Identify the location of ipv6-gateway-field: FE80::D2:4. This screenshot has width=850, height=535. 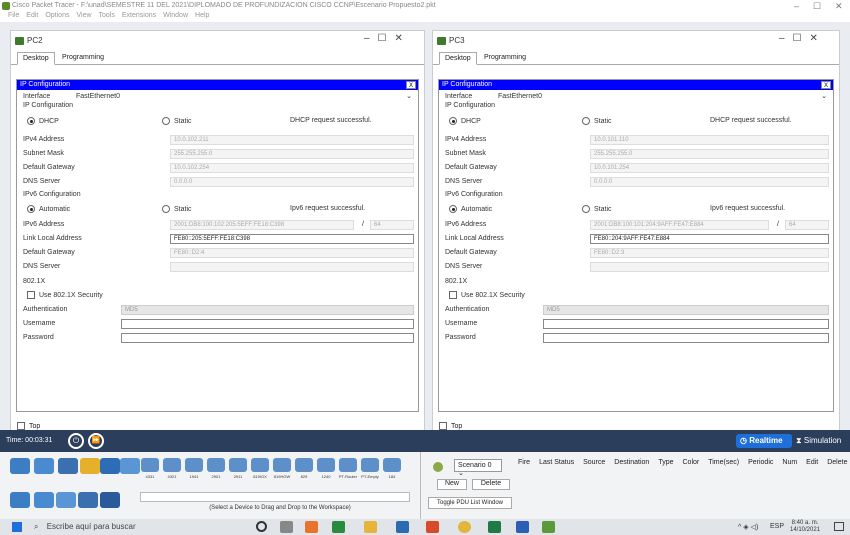
(292, 253).